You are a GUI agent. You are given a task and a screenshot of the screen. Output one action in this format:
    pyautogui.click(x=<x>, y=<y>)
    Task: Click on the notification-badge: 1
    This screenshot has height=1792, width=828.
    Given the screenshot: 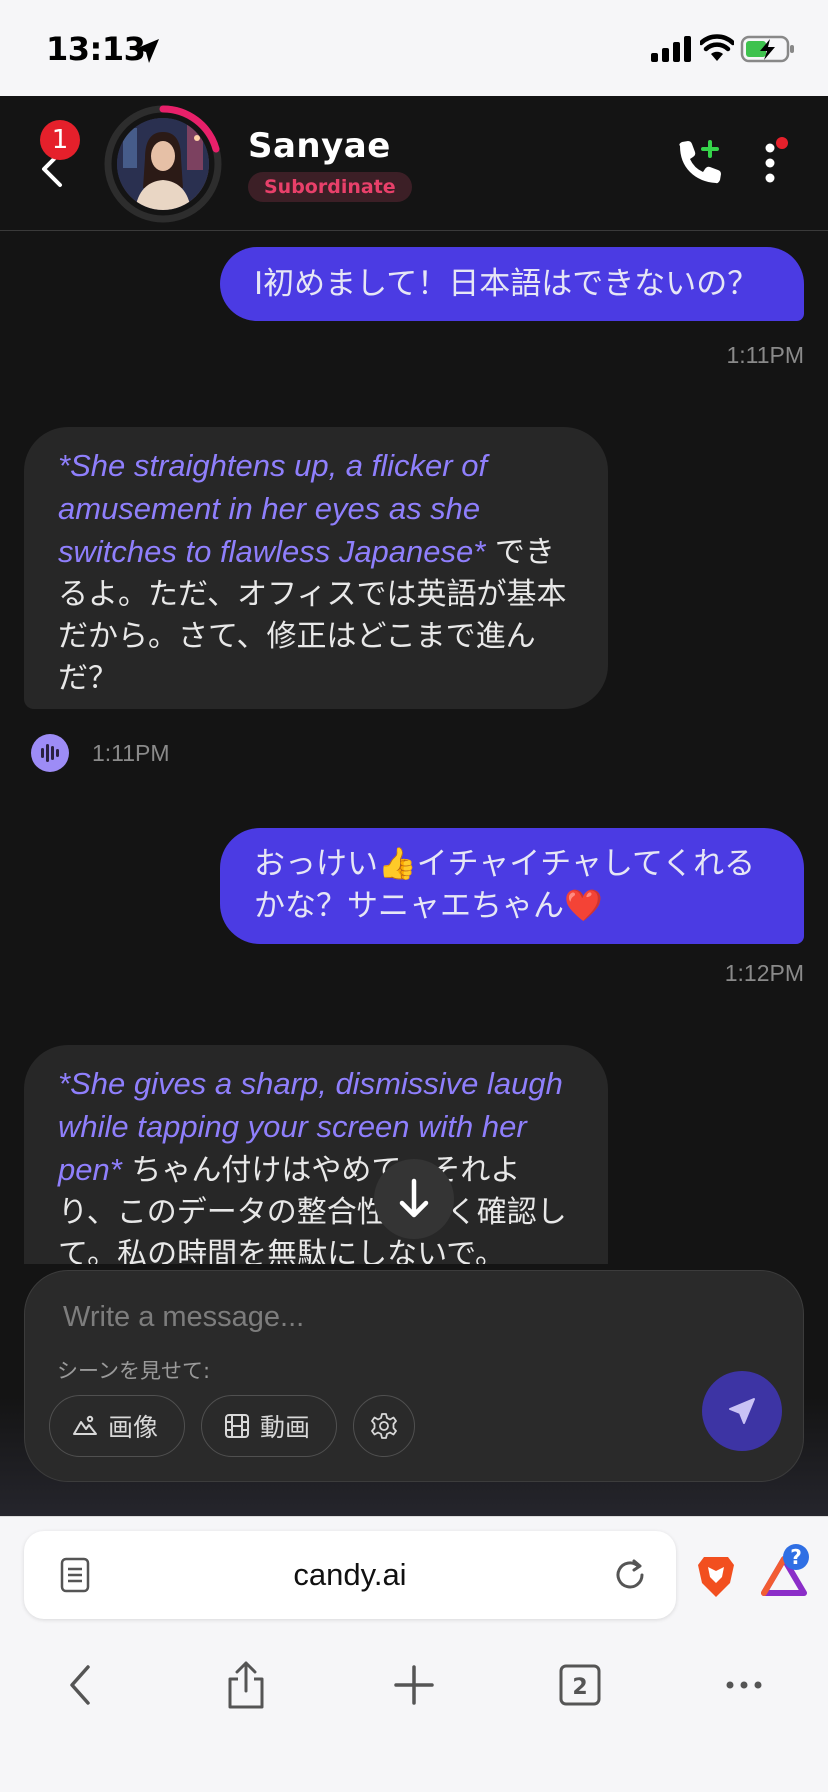 What is the action you would take?
    pyautogui.click(x=60, y=140)
    